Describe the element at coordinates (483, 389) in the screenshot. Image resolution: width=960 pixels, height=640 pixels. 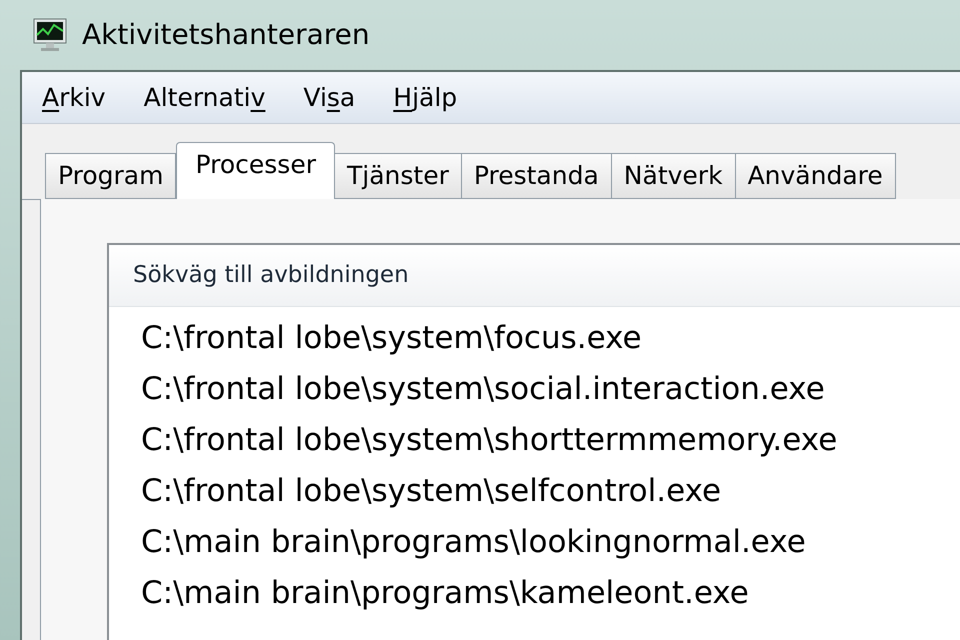
I see `table-cell-text: C:\frontal lobe\system\social.interaction.exe` at that location.